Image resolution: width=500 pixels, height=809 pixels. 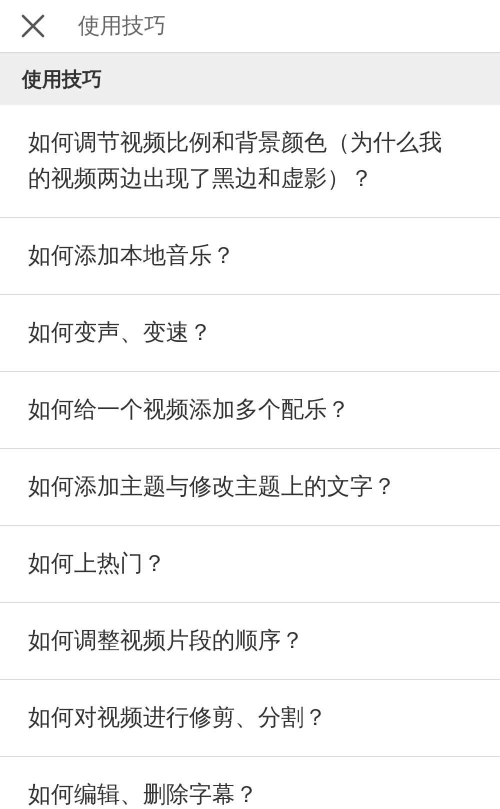 I want to click on page-title: 使用技巧, so click(x=122, y=27).